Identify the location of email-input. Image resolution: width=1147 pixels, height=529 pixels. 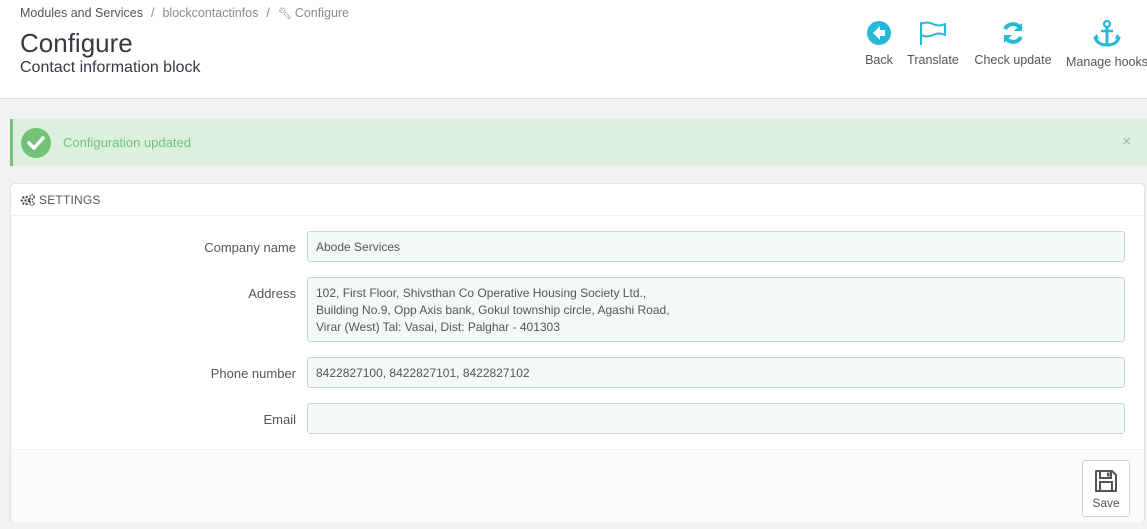
(716, 418).